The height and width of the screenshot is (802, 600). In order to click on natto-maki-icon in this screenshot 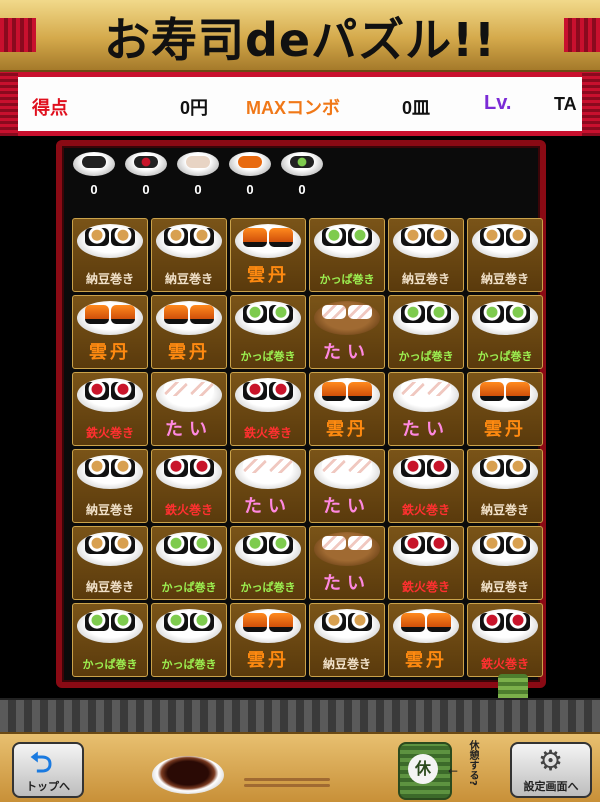, I will do `click(94, 164)`.